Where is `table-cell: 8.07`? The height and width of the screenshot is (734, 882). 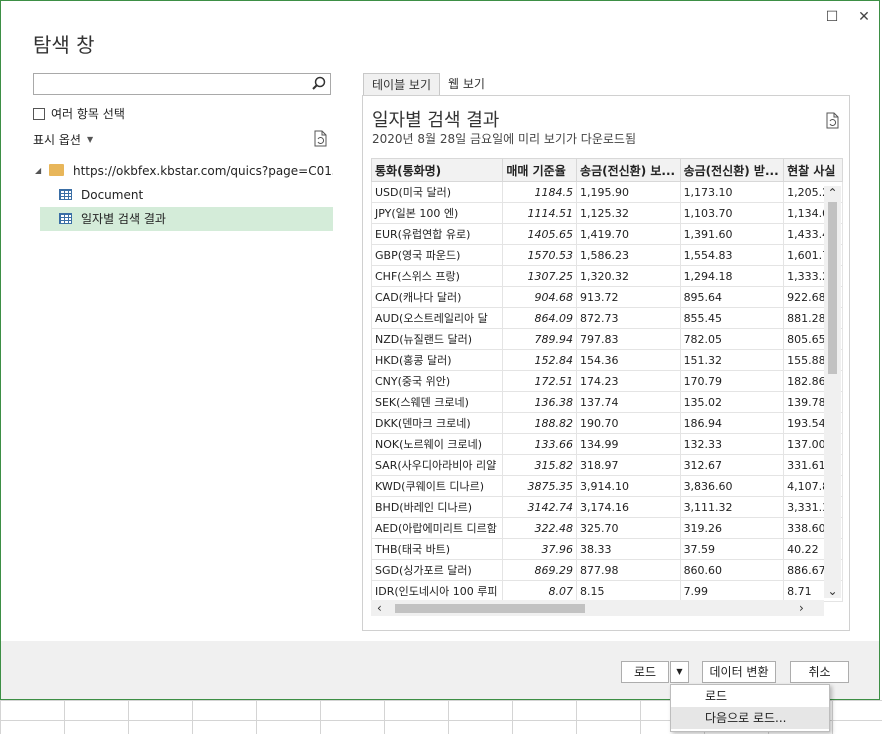
table-cell: 8.07 is located at coordinates (540, 591).